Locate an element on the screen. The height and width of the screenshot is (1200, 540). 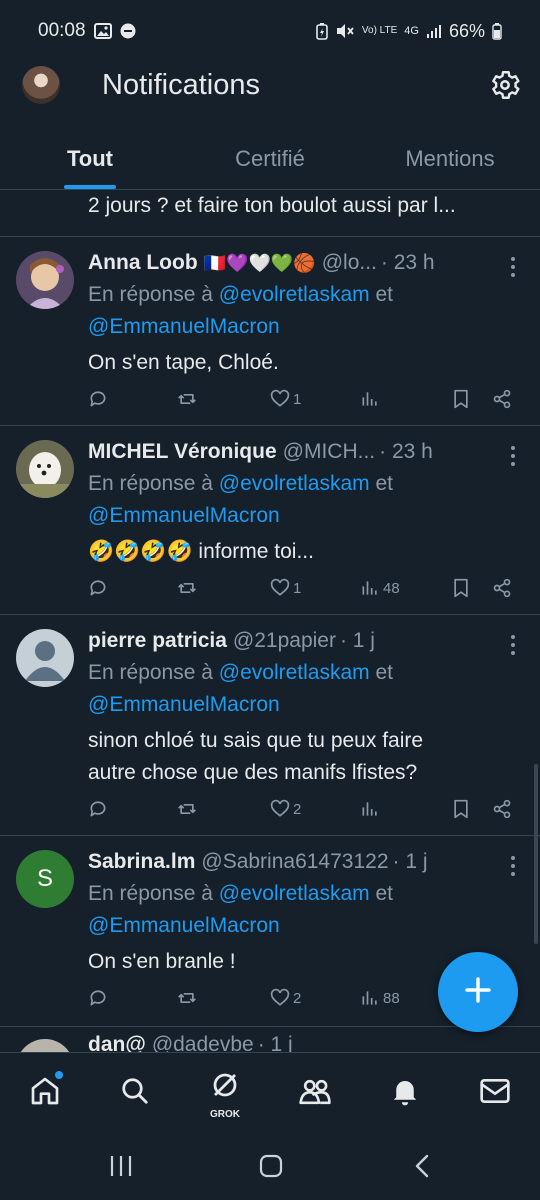
scrollbar is located at coordinates (536, 854).